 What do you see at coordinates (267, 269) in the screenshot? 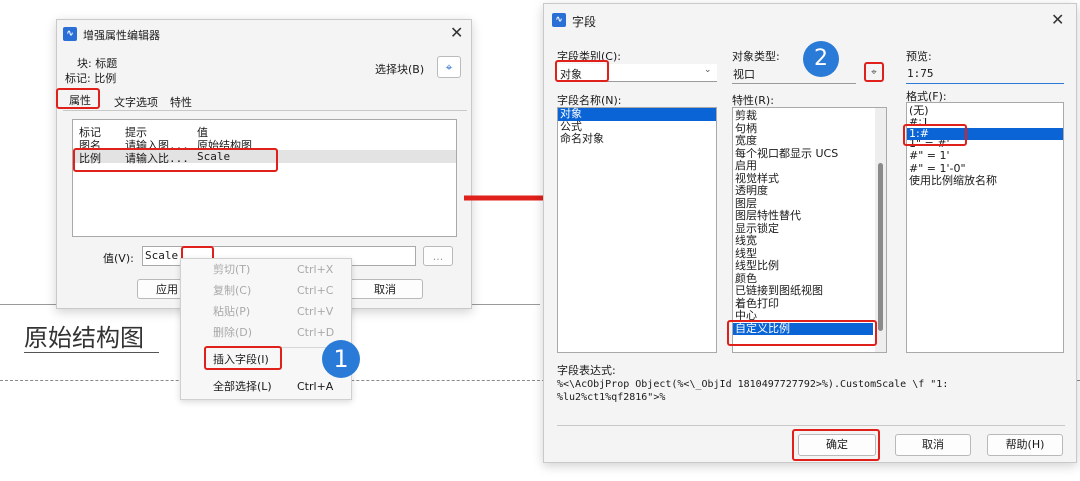
I see `menu-item-cut: 剪切(T) Ctrl+X` at bounding box center [267, 269].